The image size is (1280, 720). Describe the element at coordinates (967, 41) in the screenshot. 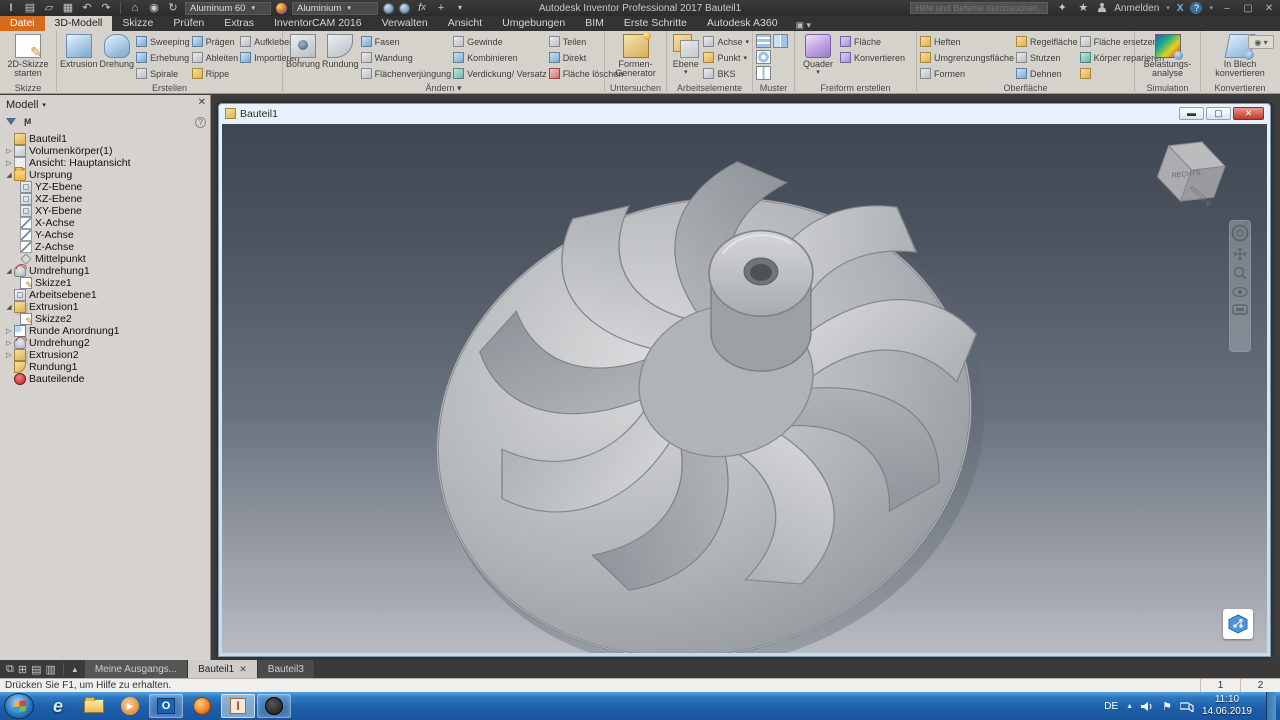

I see `heften-button: Heften` at that location.